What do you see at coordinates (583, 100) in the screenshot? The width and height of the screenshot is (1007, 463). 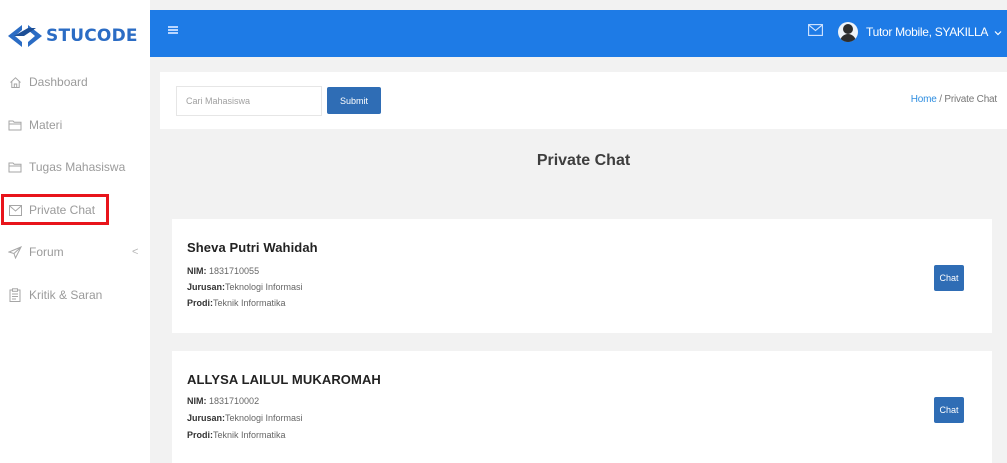 I see `search-panel: Submit Home / Private Chat` at bounding box center [583, 100].